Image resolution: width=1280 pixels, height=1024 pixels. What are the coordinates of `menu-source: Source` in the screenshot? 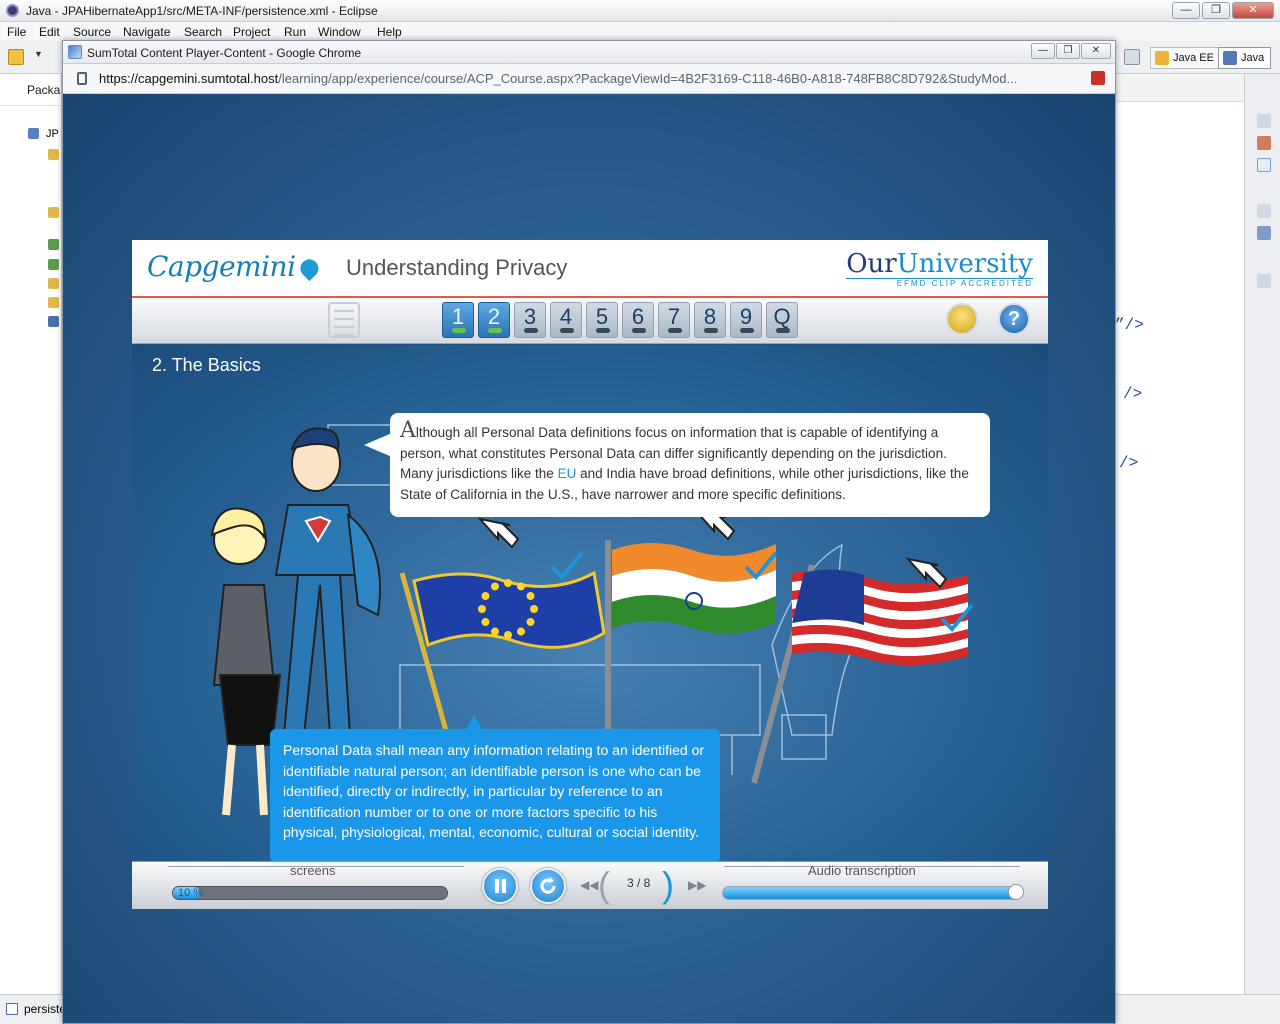 It's located at (92, 32).